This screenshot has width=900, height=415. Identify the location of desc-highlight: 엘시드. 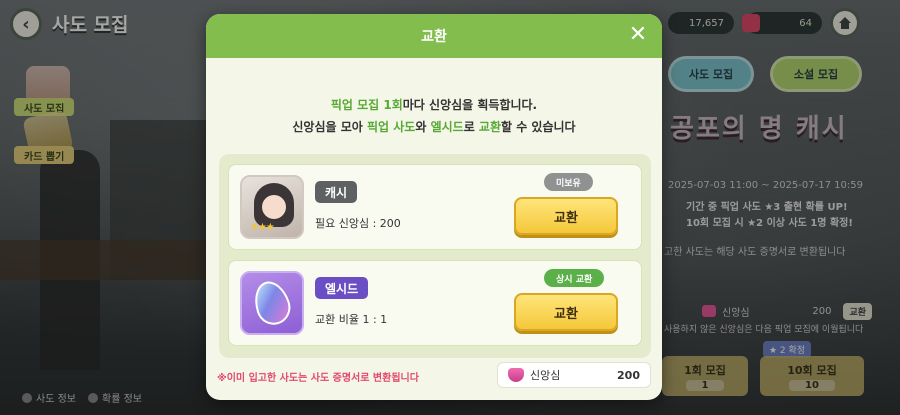
(447, 127).